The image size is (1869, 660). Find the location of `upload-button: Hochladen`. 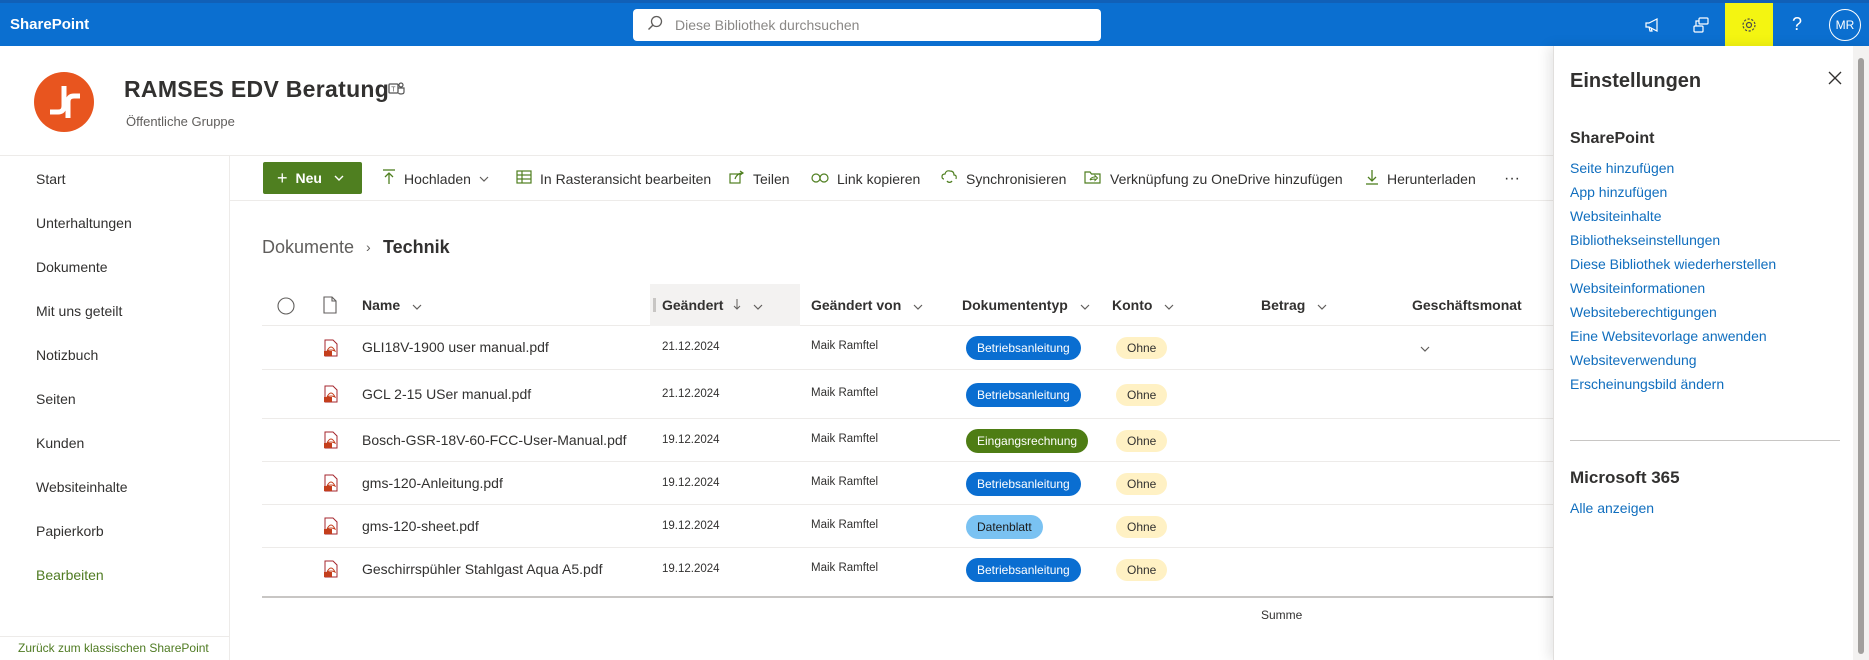

upload-button: Hochladen is located at coordinates (435, 178).